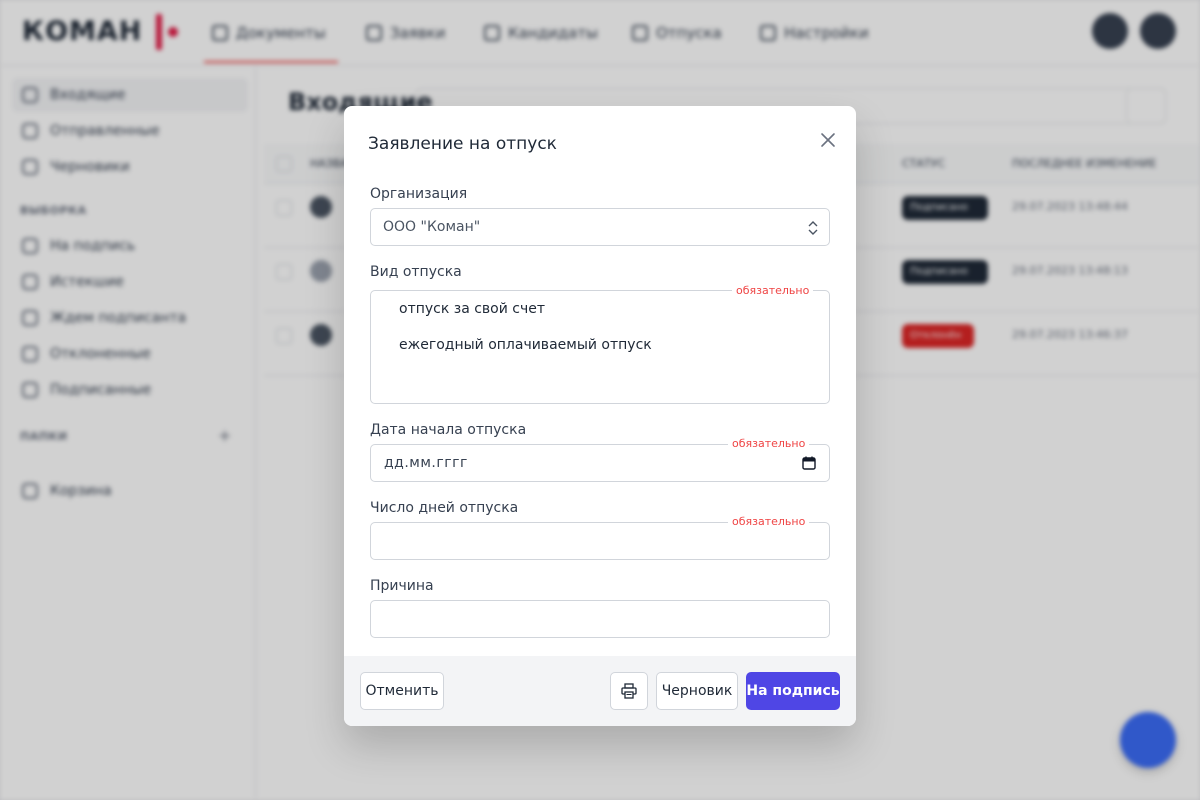 The image size is (1200, 800). What do you see at coordinates (813, 228) in the screenshot?
I see `select-arrows-icon` at bounding box center [813, 228].